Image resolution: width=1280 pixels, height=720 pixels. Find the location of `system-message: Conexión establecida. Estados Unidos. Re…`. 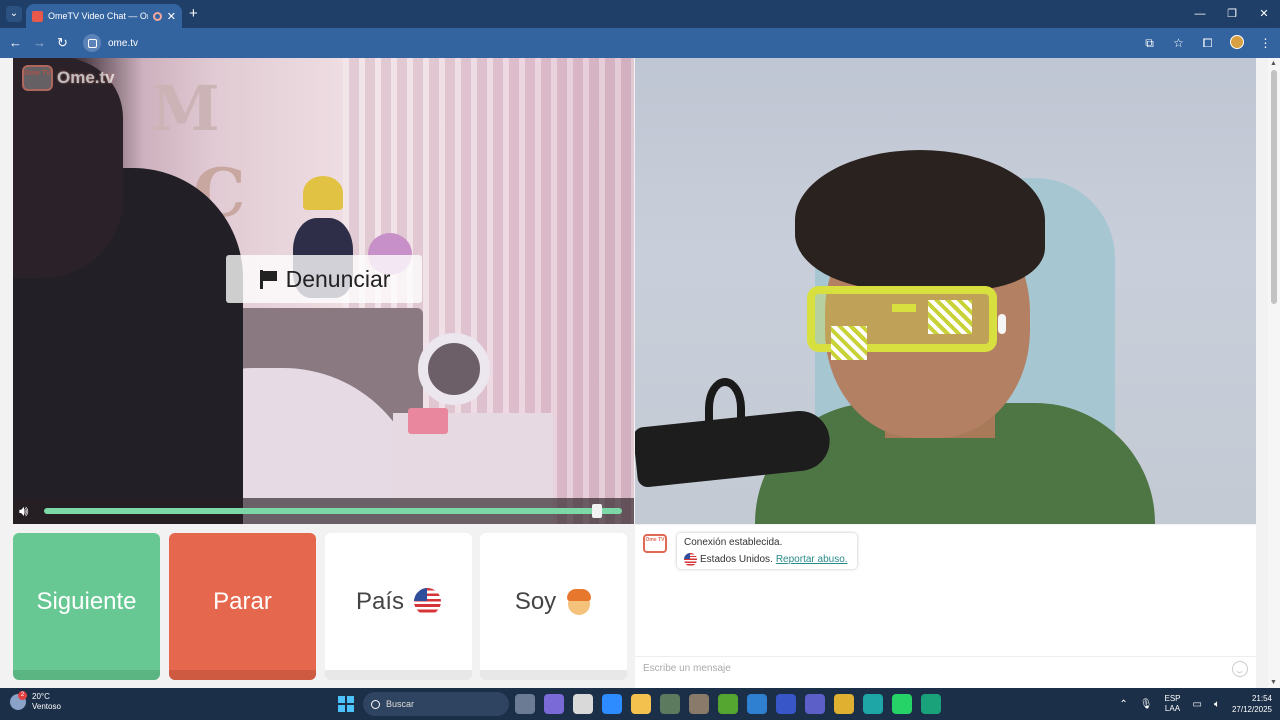

system-message: Conexión establecida. Estados Unidos. Re… is located at coordinates (767, 551).